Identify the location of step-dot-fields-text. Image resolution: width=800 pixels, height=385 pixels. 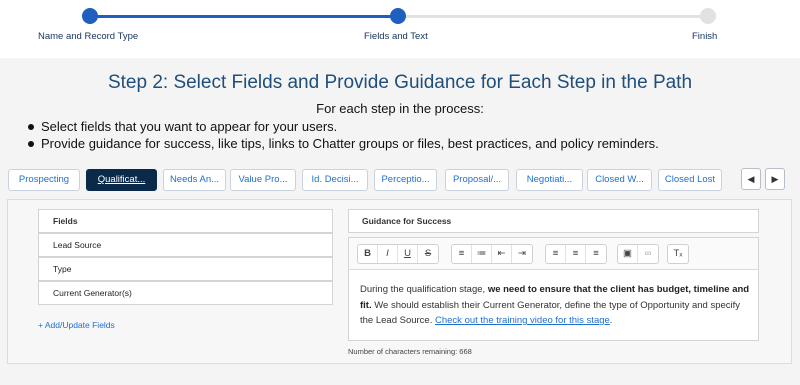
(398, 16).